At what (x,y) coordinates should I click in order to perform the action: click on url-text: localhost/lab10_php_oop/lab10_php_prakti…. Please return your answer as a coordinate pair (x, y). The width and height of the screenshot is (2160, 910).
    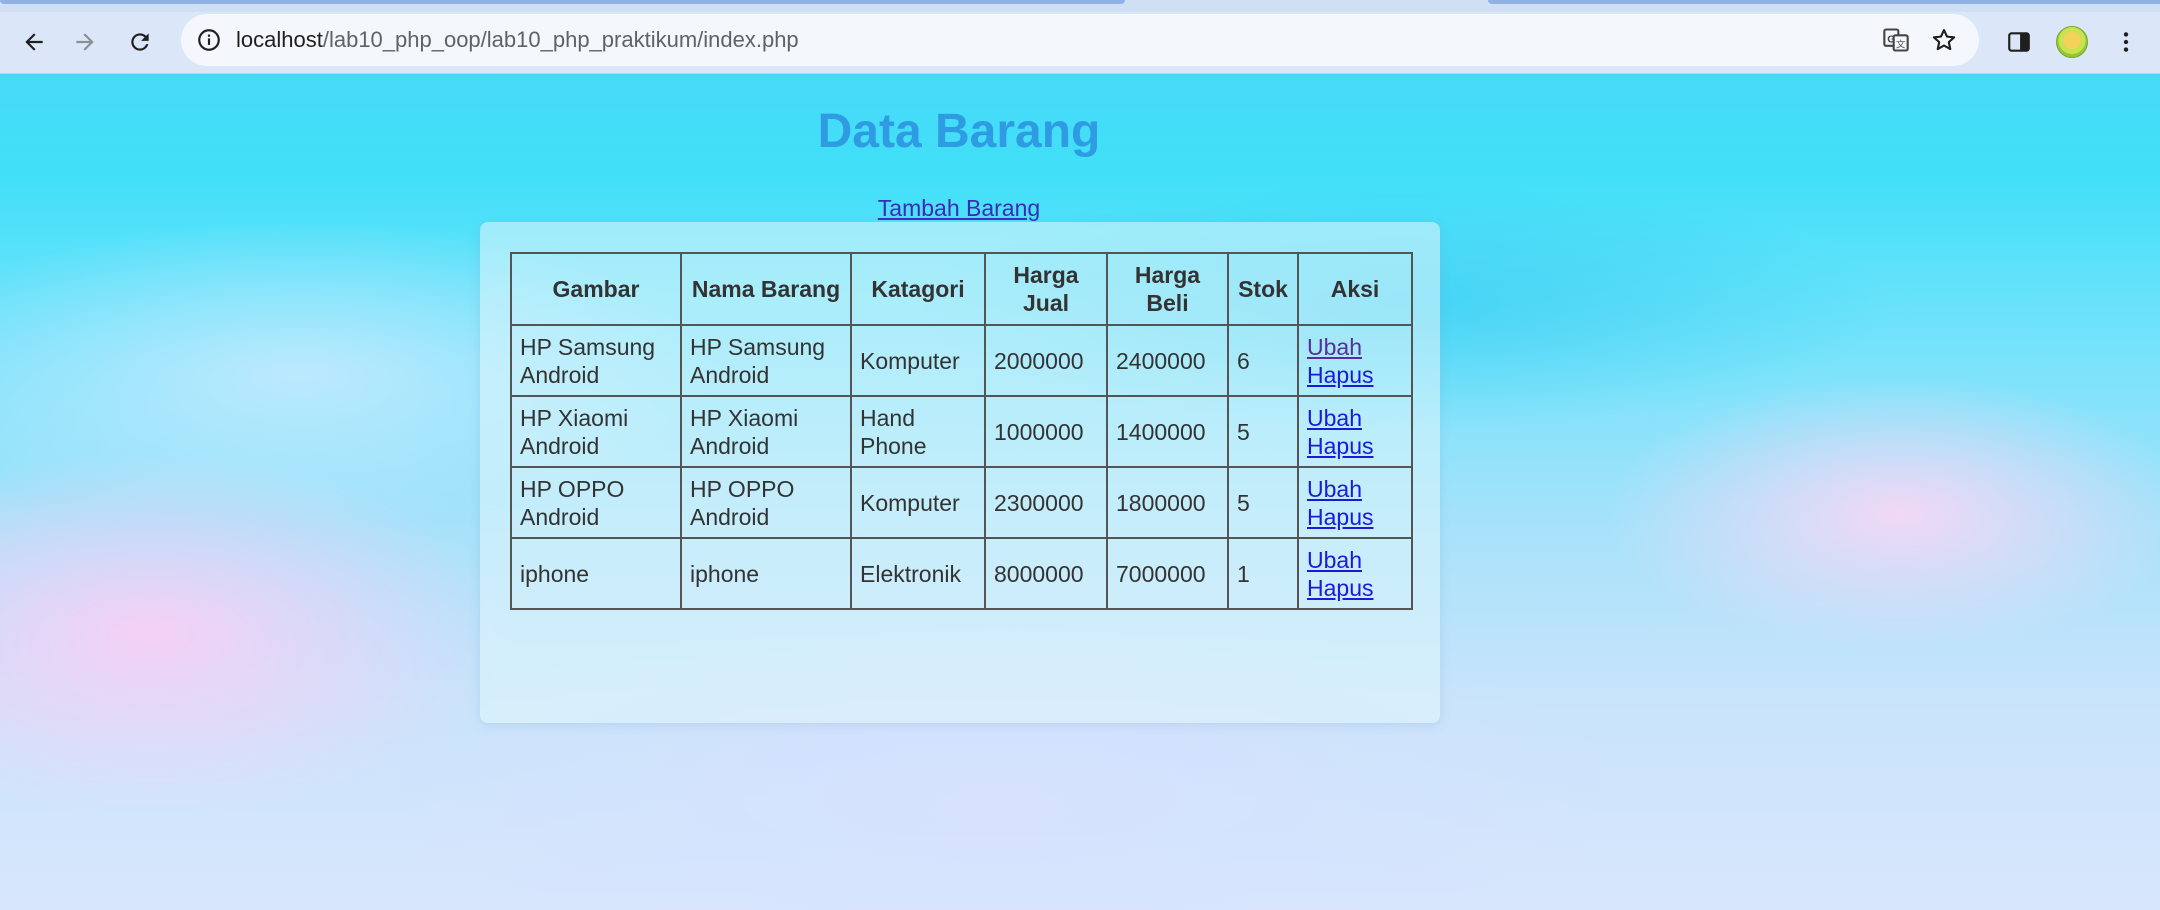
    Looking at the image, I should click on (517, 40).